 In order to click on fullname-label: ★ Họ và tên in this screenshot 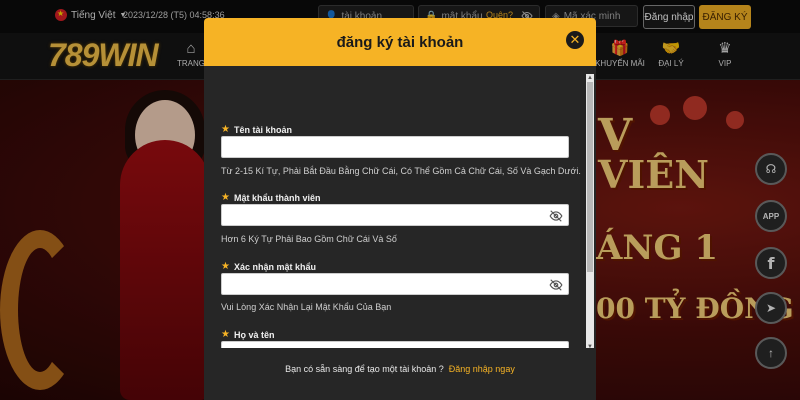, I will do `click(247, 334)`.